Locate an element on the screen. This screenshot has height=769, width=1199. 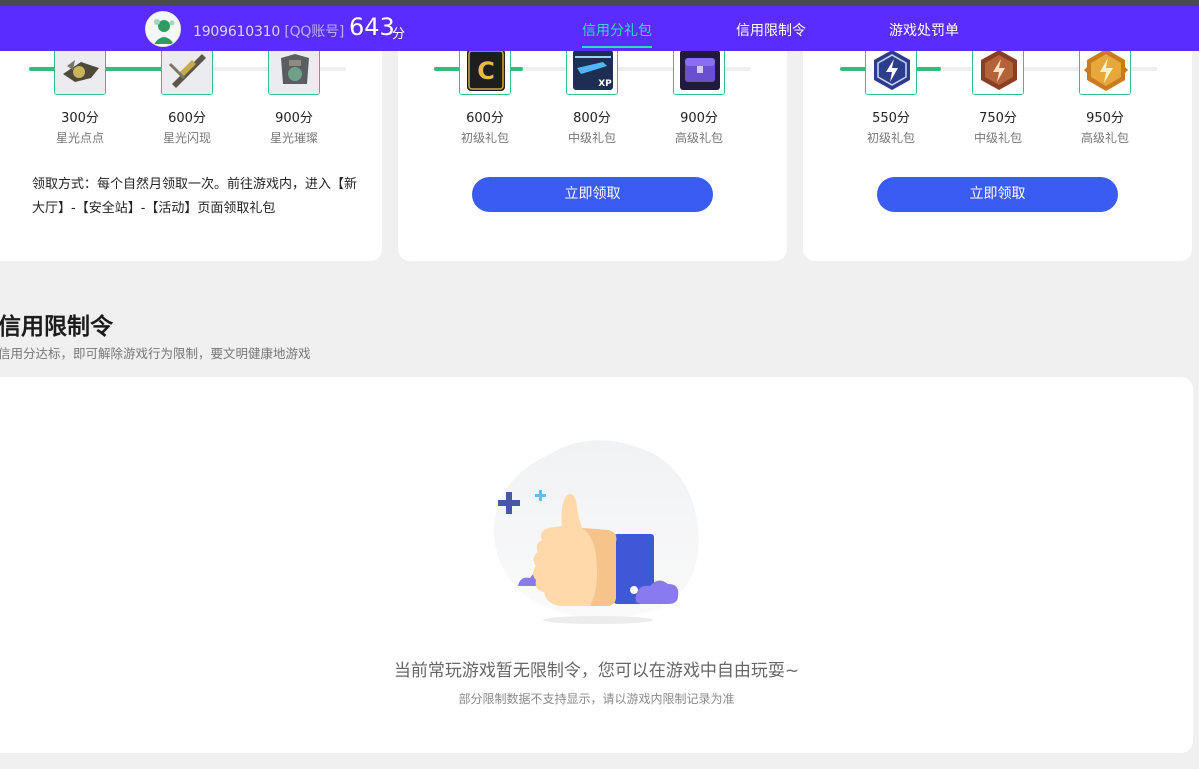
account-type: [QQ账号] is located at coordinates (314, 32).